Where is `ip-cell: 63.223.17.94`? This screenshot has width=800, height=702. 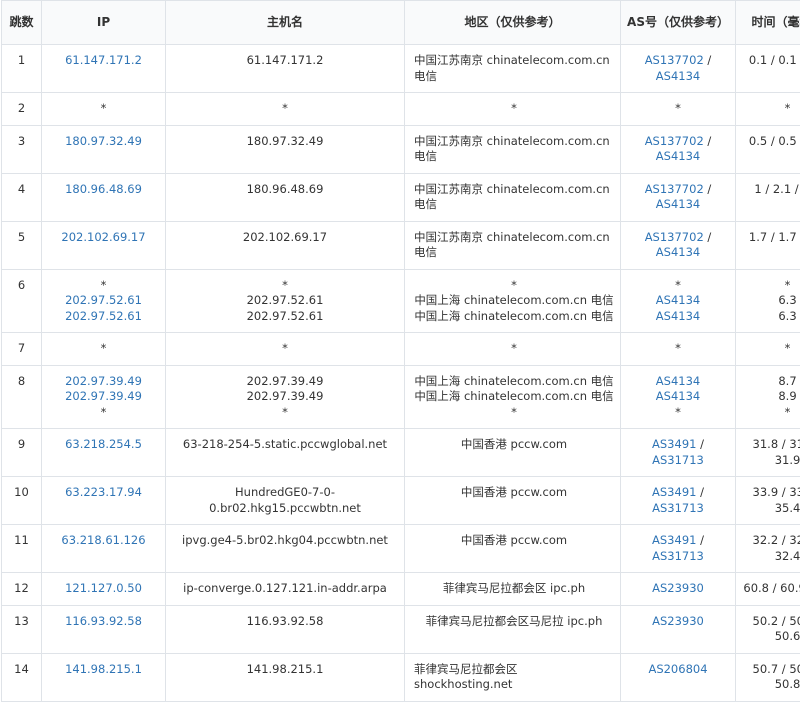
ip-cell: 63.223.17.94 is located at coordinates (104, 501).